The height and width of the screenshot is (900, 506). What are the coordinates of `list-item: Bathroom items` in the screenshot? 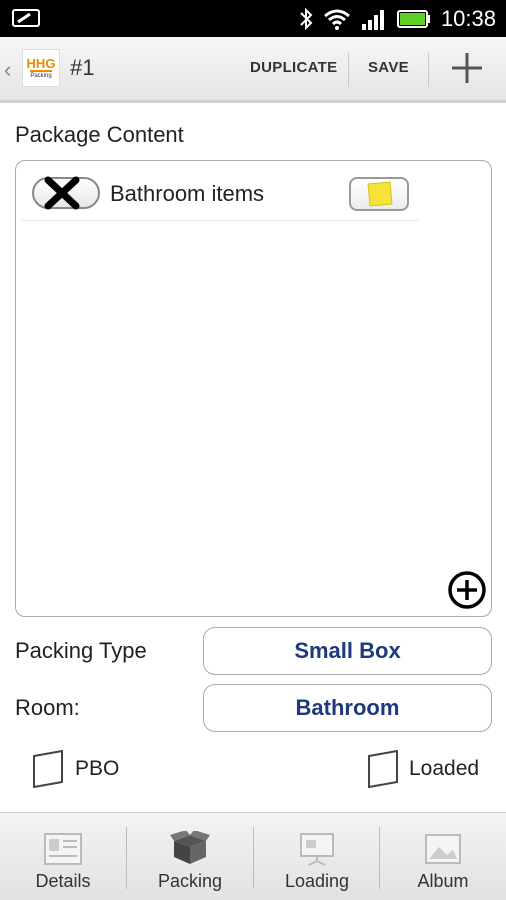 It's located at (220, 197).